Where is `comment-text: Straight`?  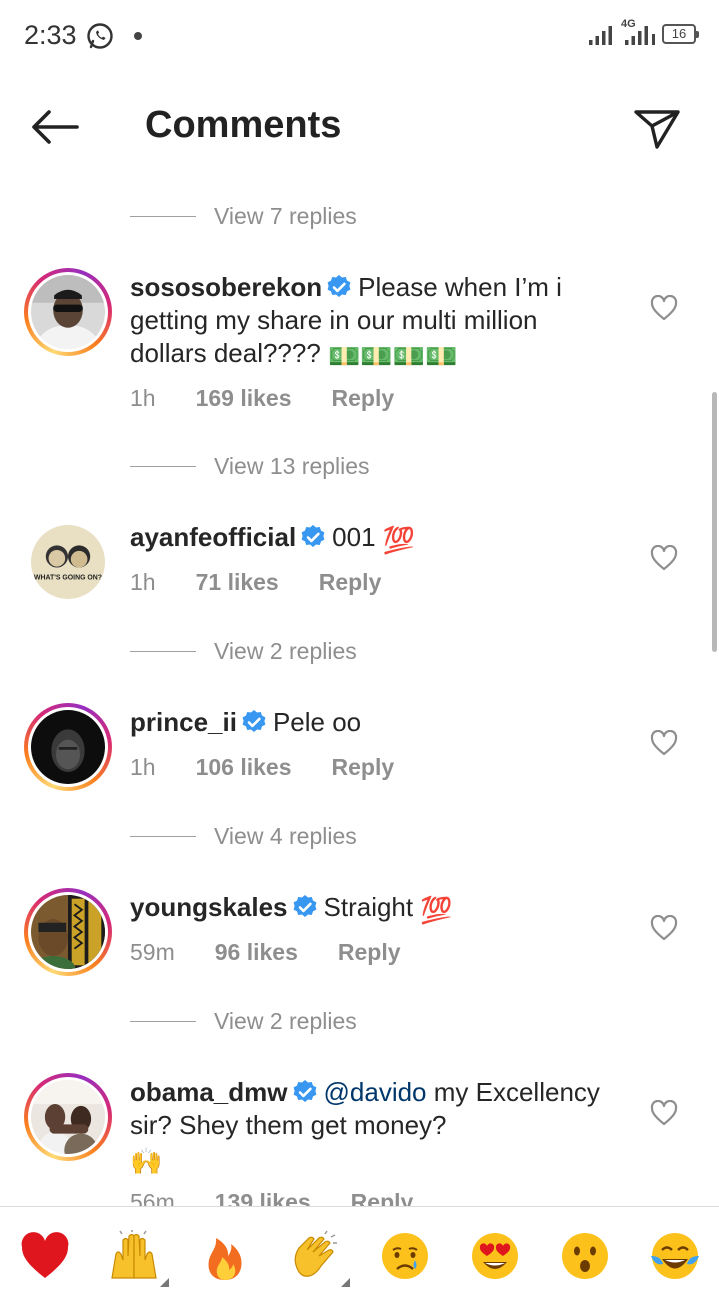 comment-text: Straight is located at coordinates (368, 907).